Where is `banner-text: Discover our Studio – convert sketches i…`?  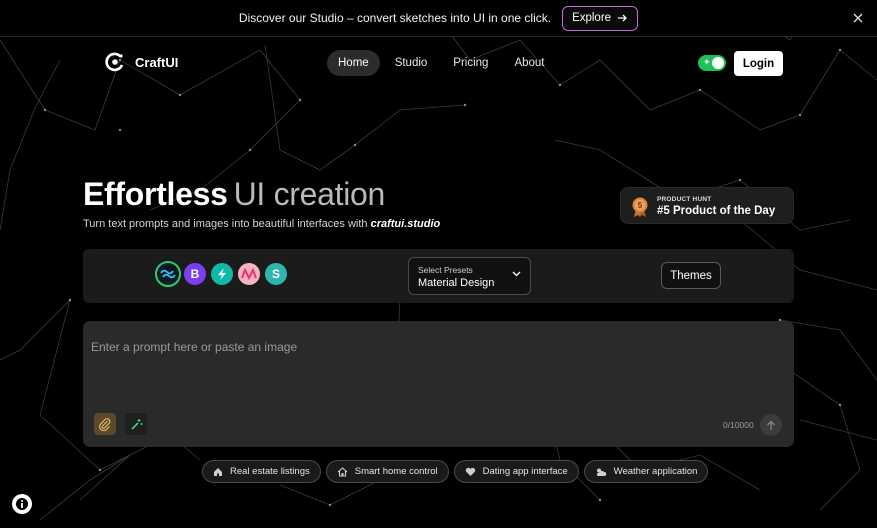
banner-text: Discover our Studio – convert sketches i… is located at coordinates (395, 18).